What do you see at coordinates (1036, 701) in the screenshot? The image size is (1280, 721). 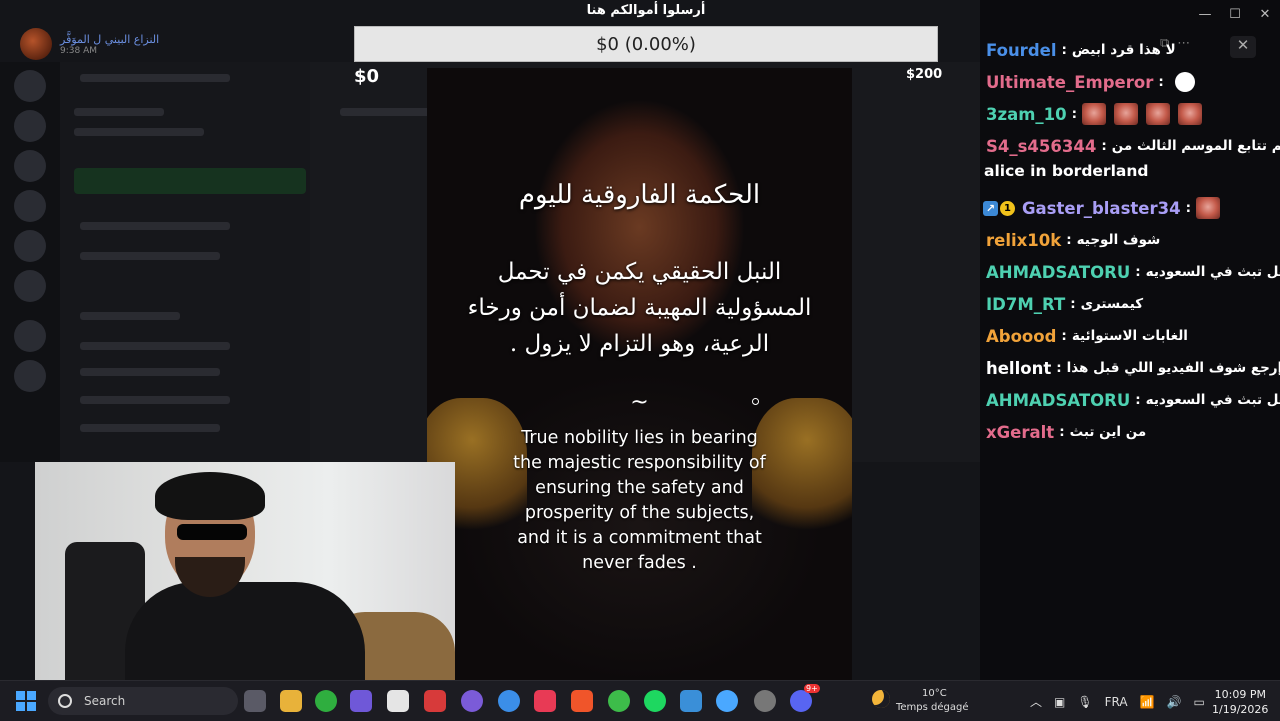 I see `chevron-up-icon: ︿` at bounding box center [1036, 701].